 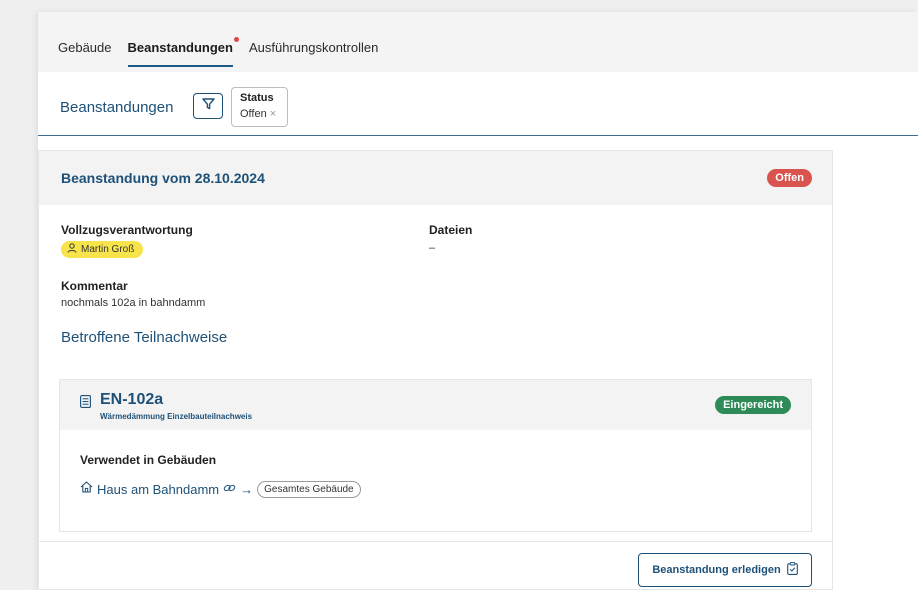 What do you see at coordinates (478, 104) in the screenshot?
I see `filter-bar: Beanstandungen Status Offen ×` at bounding box center [478, 104].